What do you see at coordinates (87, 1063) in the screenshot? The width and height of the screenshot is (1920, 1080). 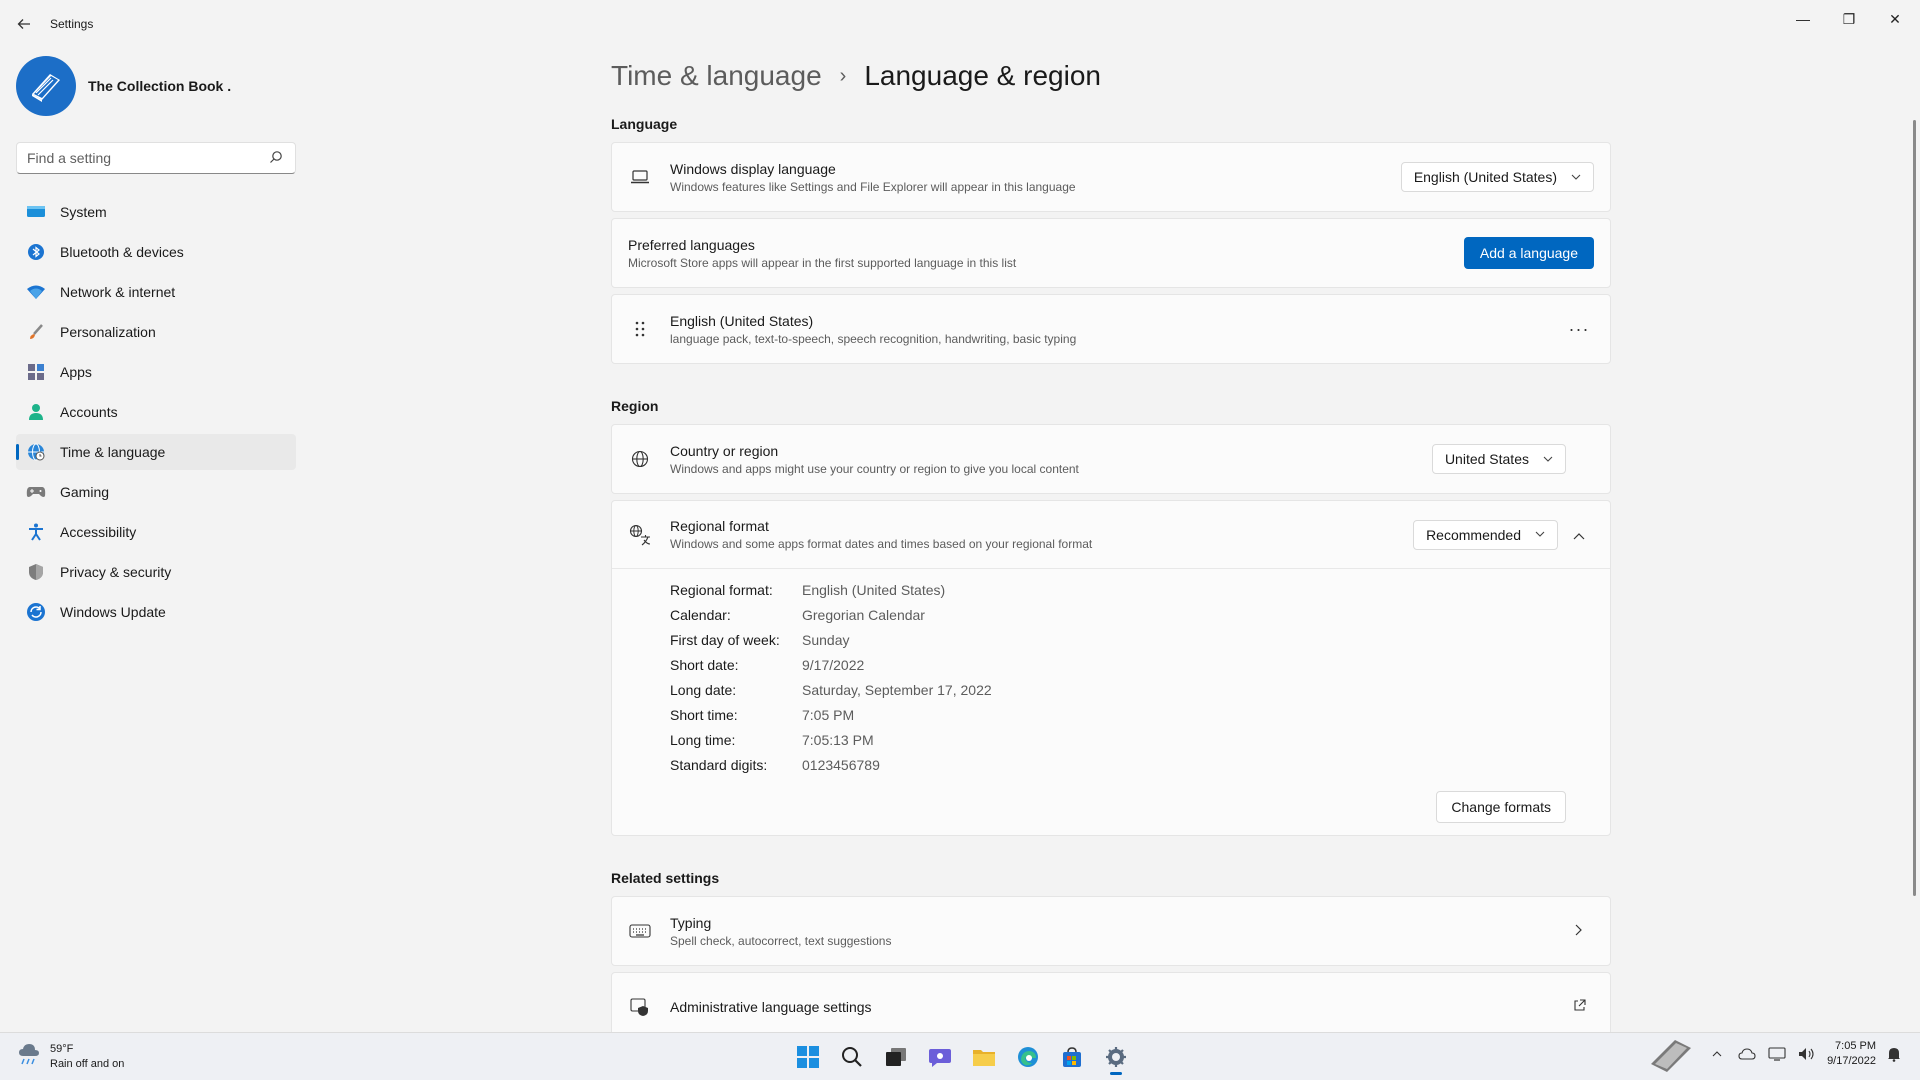 I see `weather-desc: Rain off and on` at bounding box center [87, 1063].